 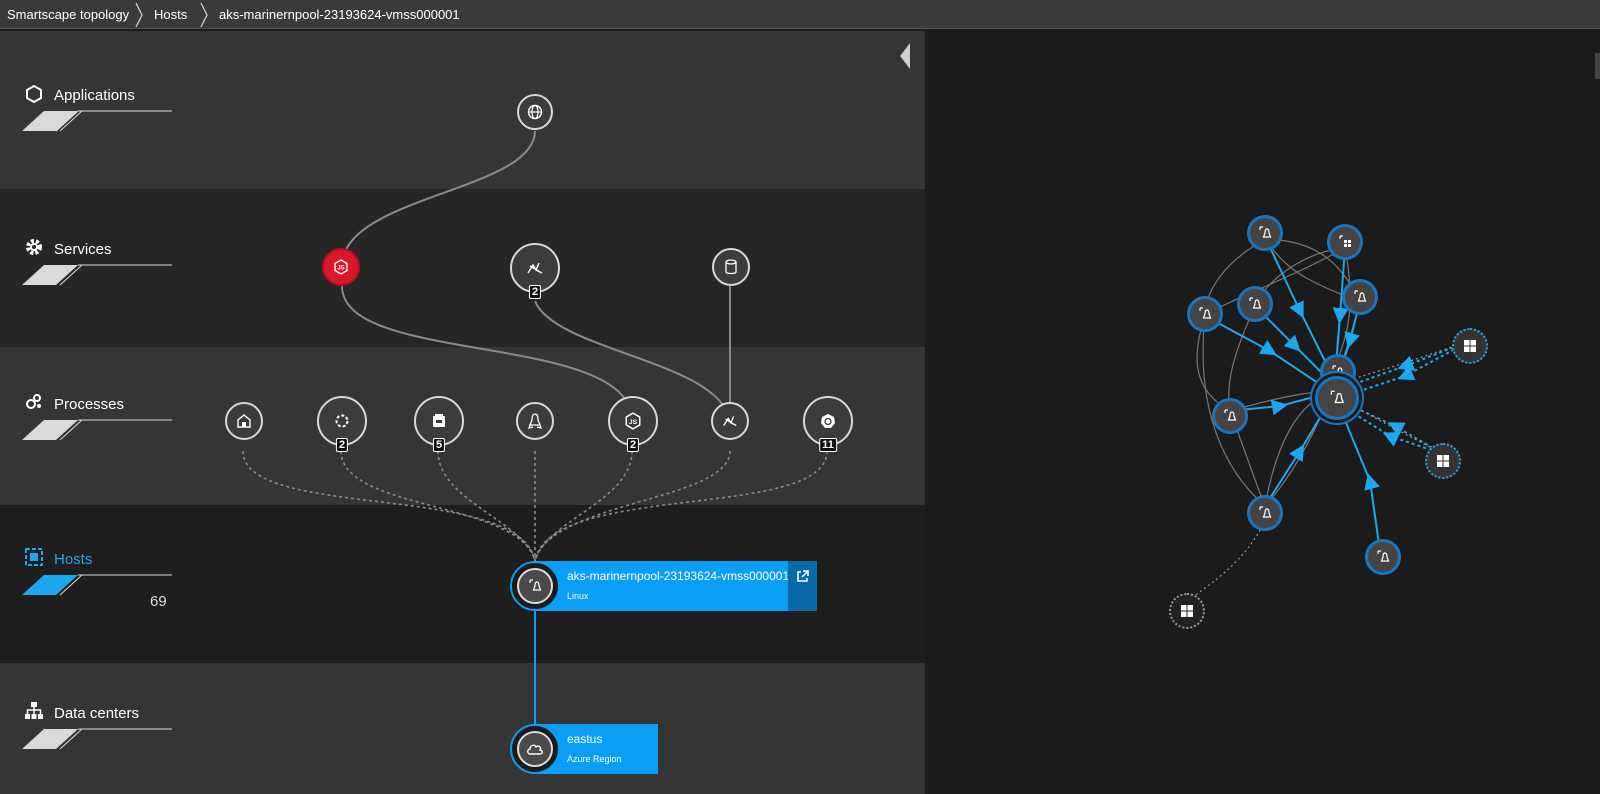 I want to click on host-graph-edges, so click(x=1328, y=420).